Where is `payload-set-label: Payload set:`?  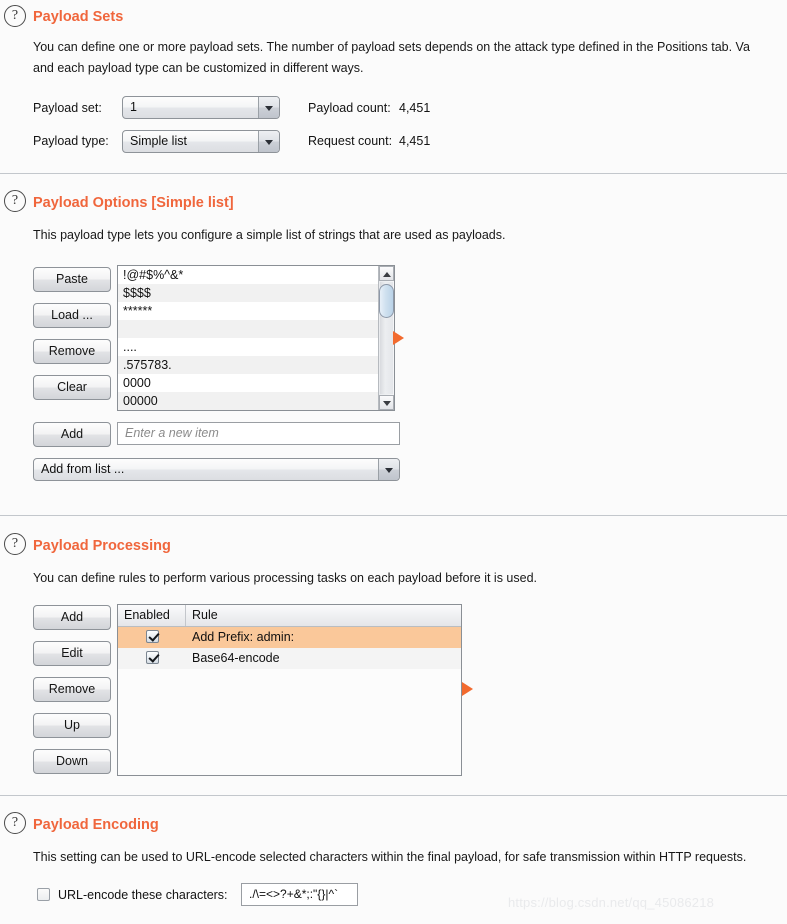
payload-set-label: Payload set: is located at coordinates (67, 108).